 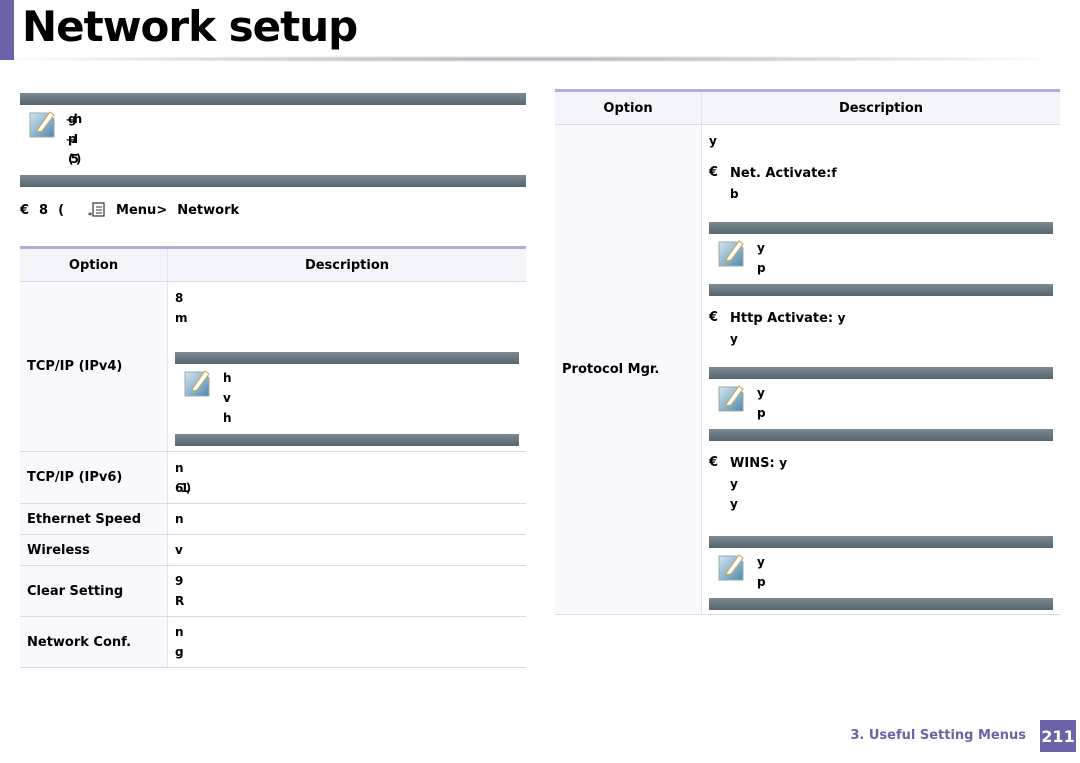 I want to click on table-row: TCP/IP (IPv4) 8 m h v h, so click(x=273, y=366).